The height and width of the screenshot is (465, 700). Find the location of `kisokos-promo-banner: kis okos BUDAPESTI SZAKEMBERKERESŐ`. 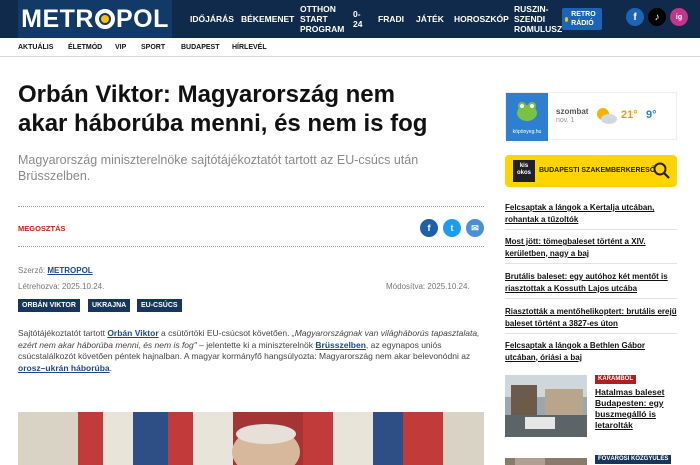

kisokos-promo-banner: kis okos BUDAPESTI SZAKEMBERKERESŐ is located at coordinates (591, 171).